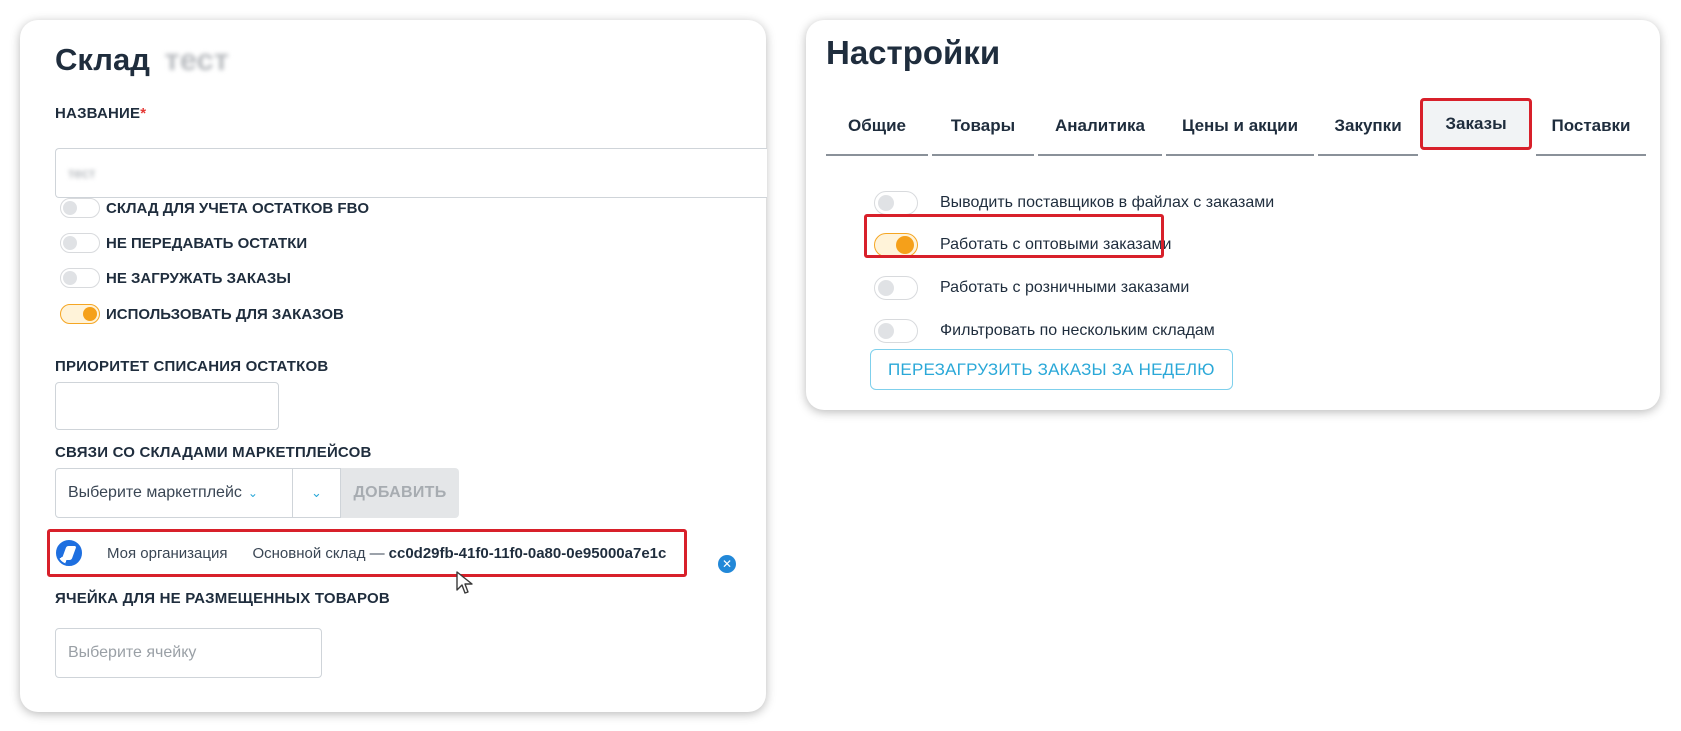 The height and width of the screenshot is (731, 1681). What do you see at coordinates (1368, 127) in the screenshot?
I see `tab-purchases: Закупки` at bounding box center [1368, 127].